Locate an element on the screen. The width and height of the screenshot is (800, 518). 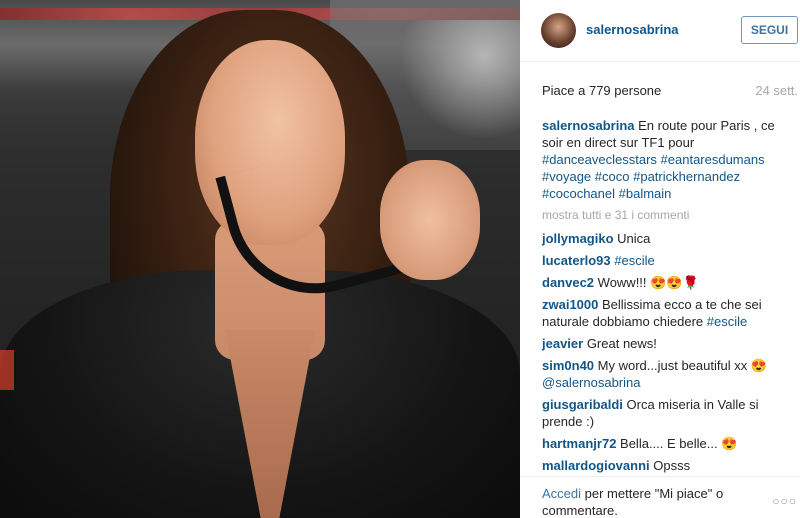
comment-text: Great news! is located at coordinates (620, 343).